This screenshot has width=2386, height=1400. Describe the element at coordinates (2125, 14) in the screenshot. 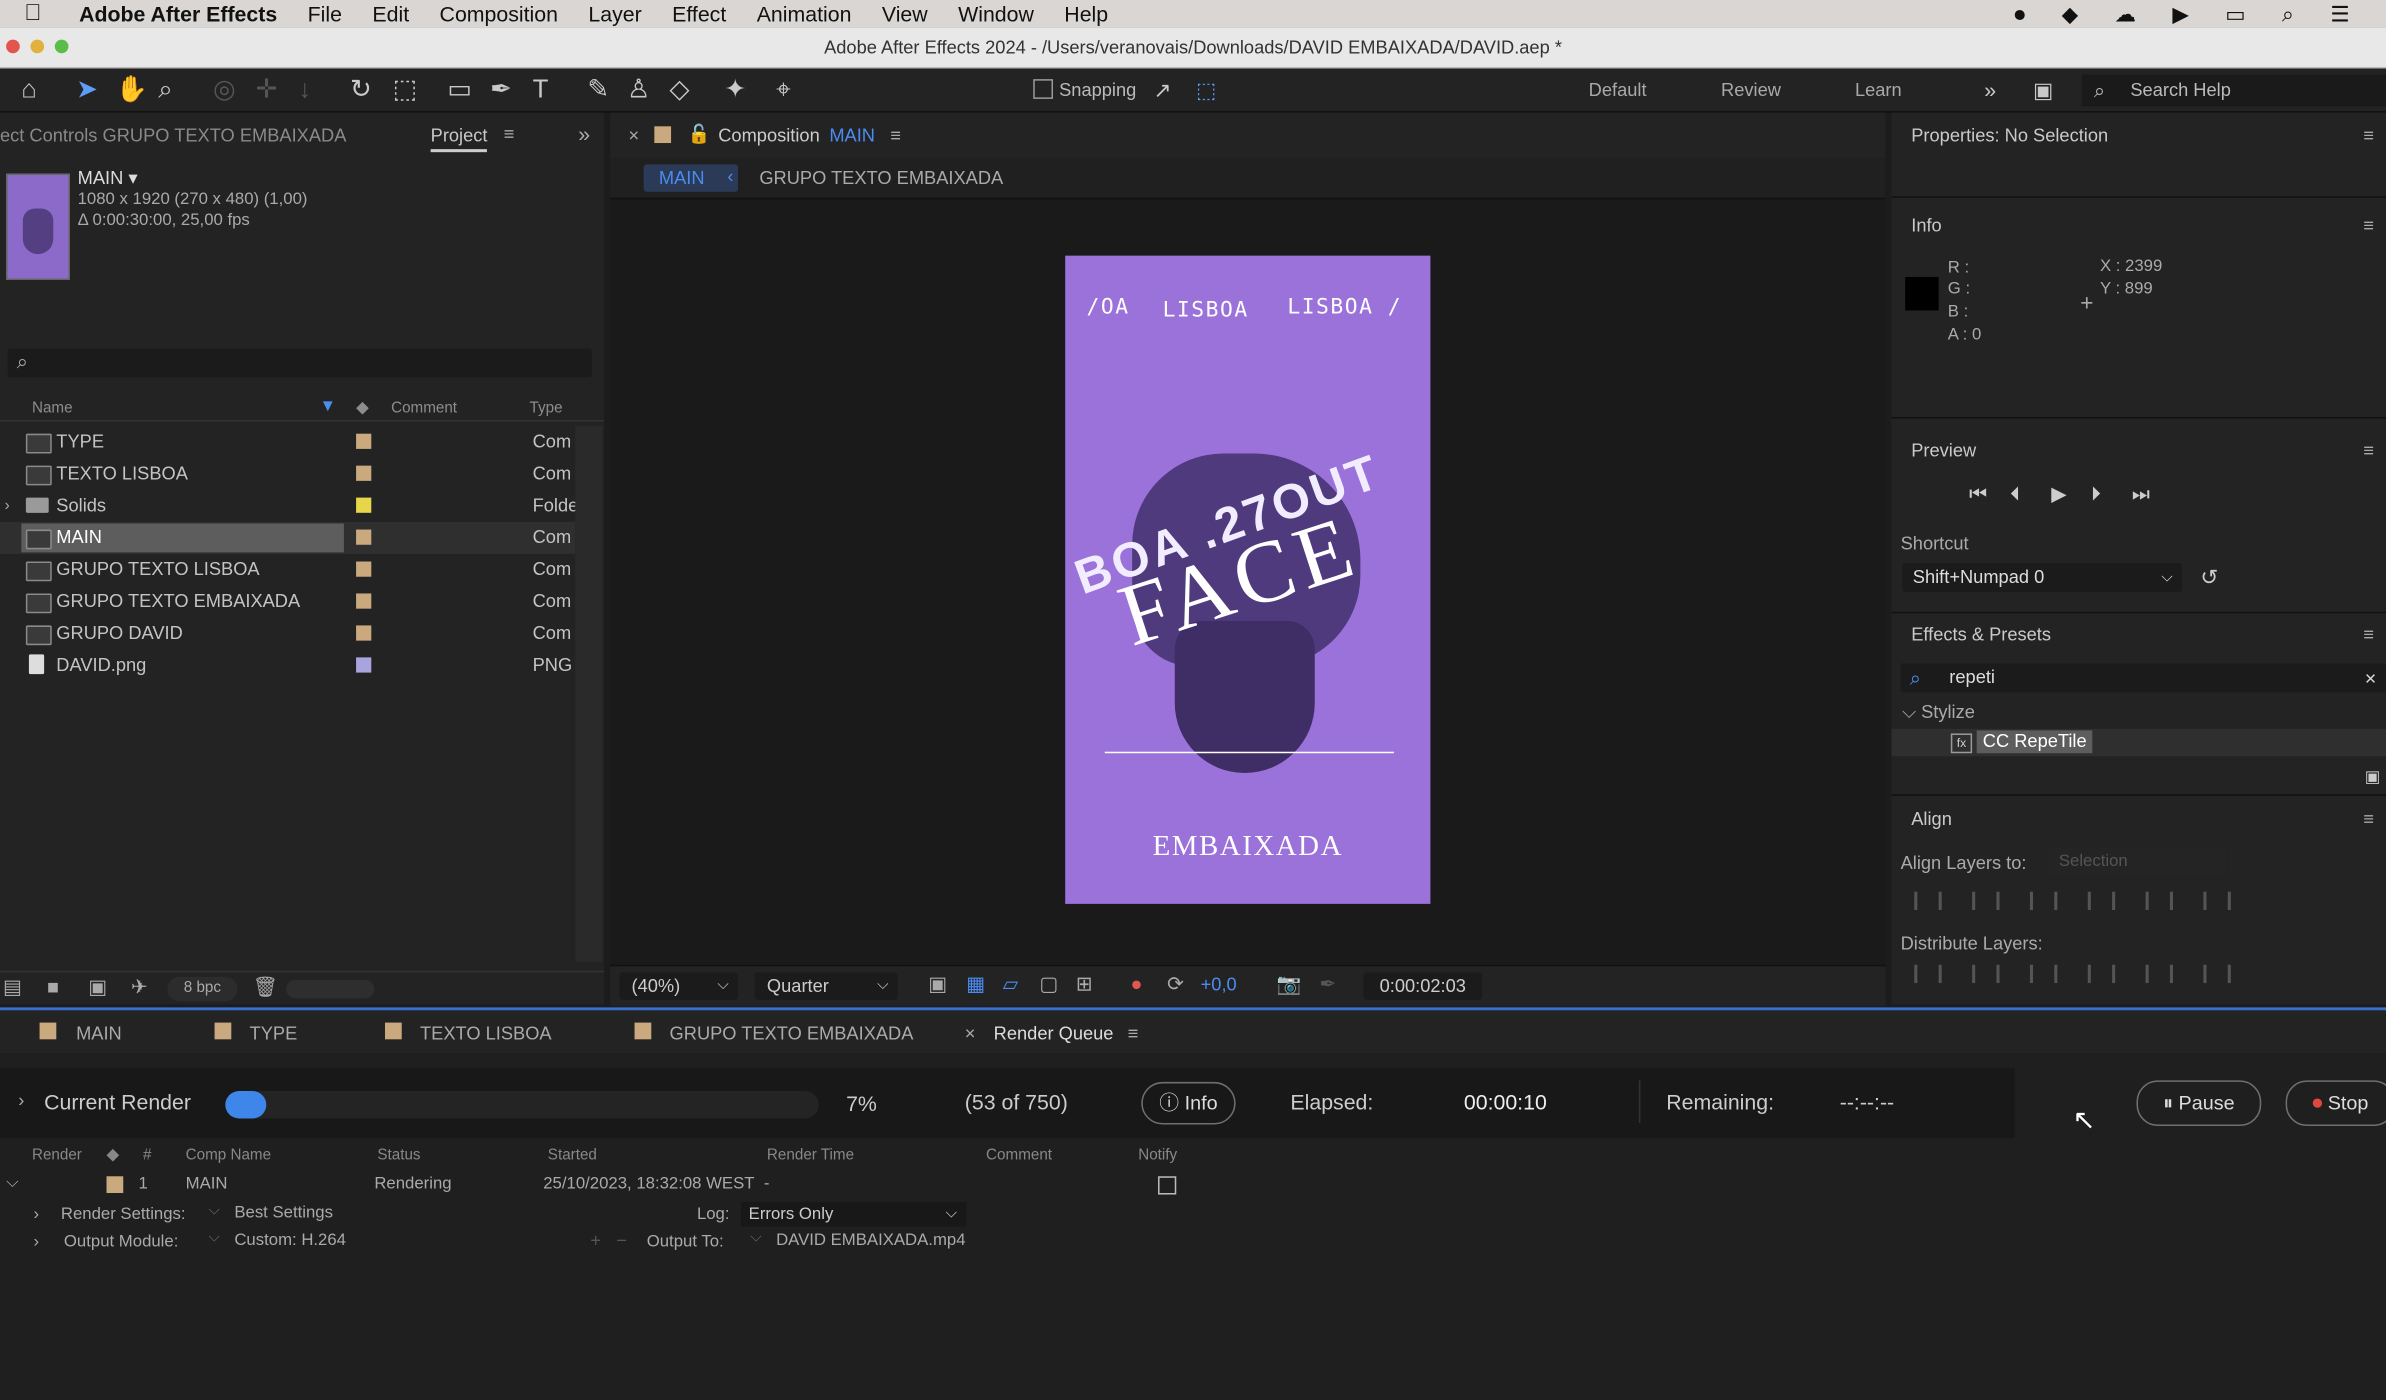

I see `creative-cloud-icon: ☁` at that location.